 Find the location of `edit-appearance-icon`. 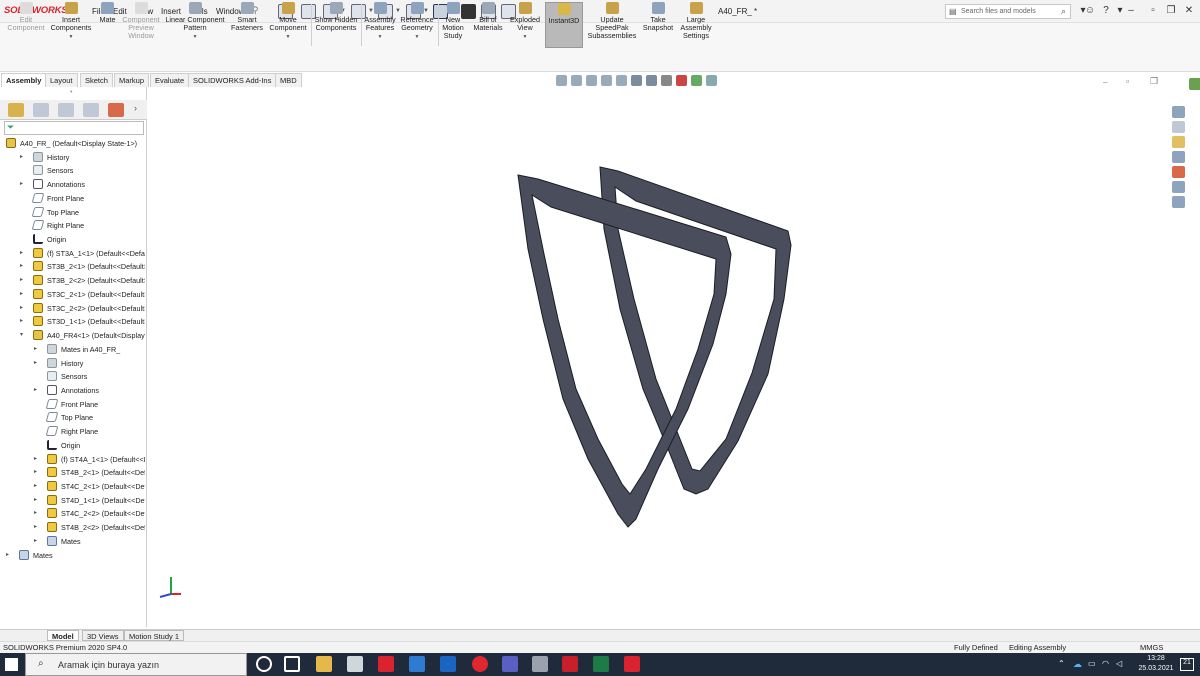

edit-appearance-icon is located at coordinates (681, 80).